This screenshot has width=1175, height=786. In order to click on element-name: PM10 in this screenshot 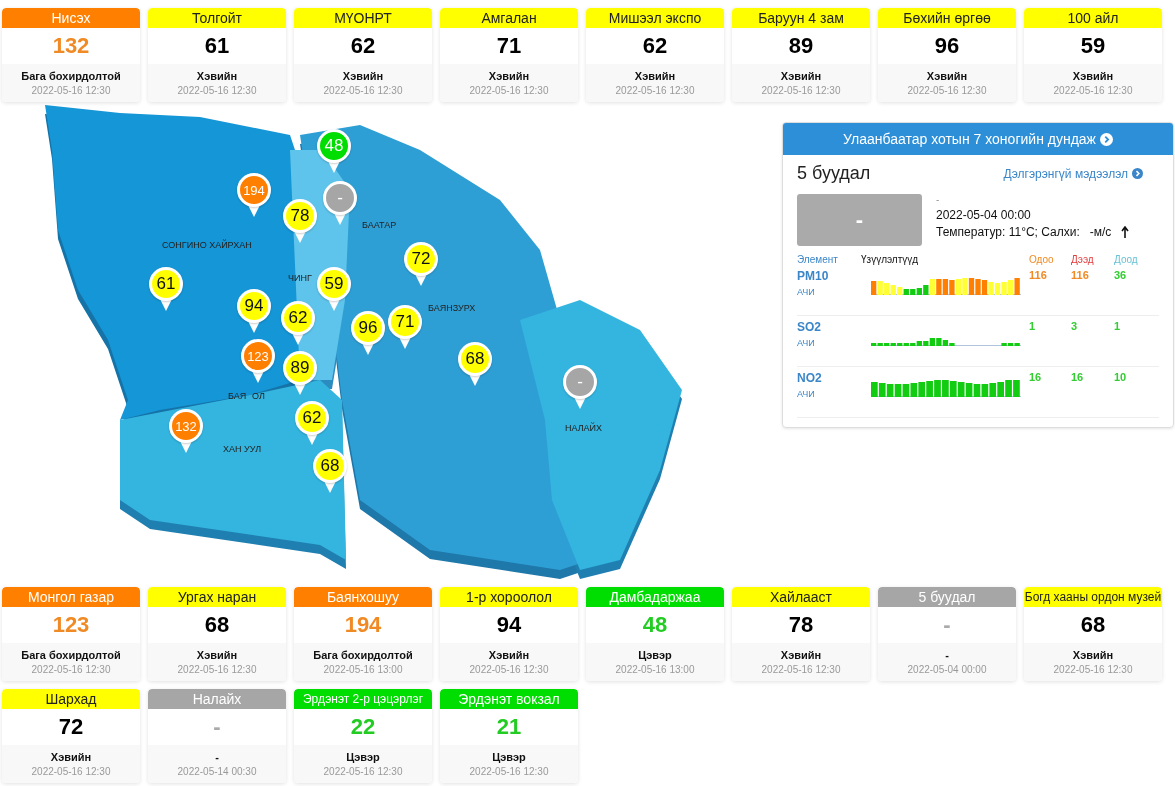, I will do `click(813, 276)`.